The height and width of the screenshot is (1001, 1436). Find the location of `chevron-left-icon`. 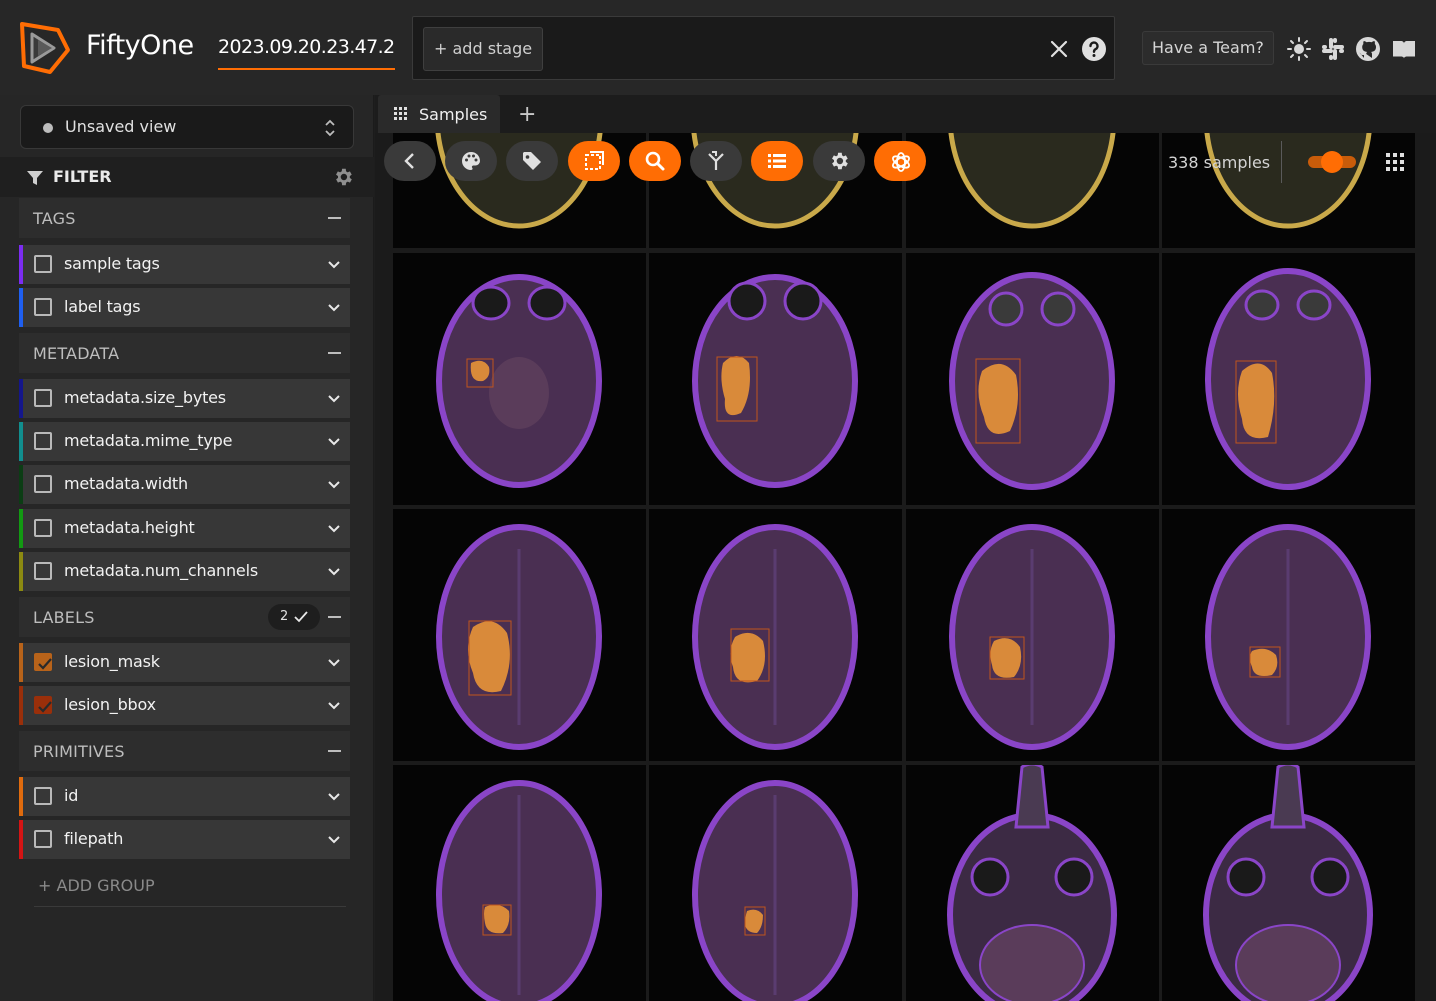

chevron-left-icon is located at coordinates (409, 161).